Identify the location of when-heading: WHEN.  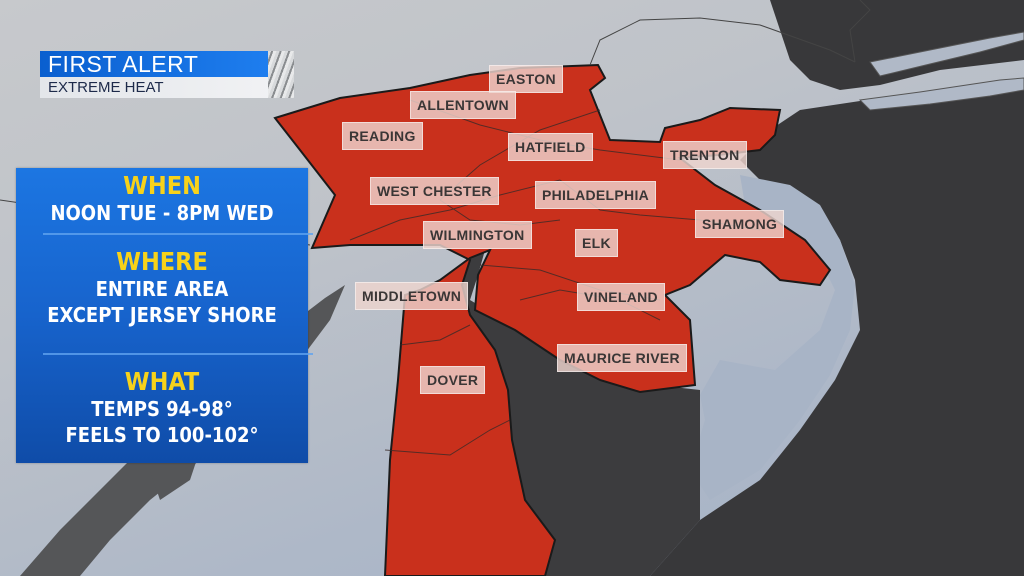
(162, 185).